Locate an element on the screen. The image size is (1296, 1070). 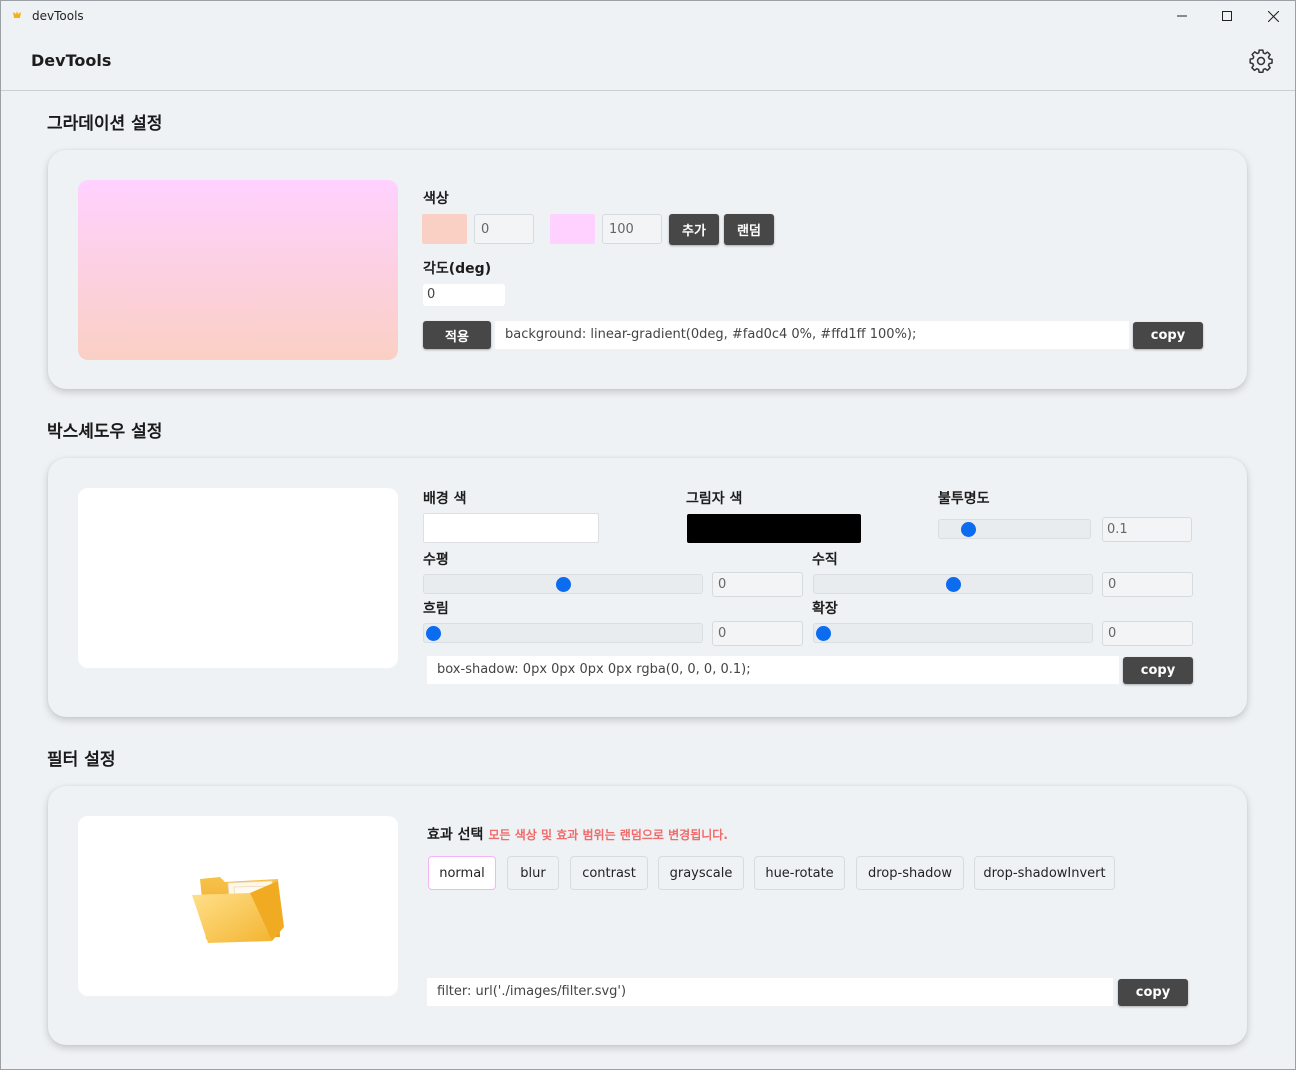
vertical-slider is located at coordinates (953, 584).